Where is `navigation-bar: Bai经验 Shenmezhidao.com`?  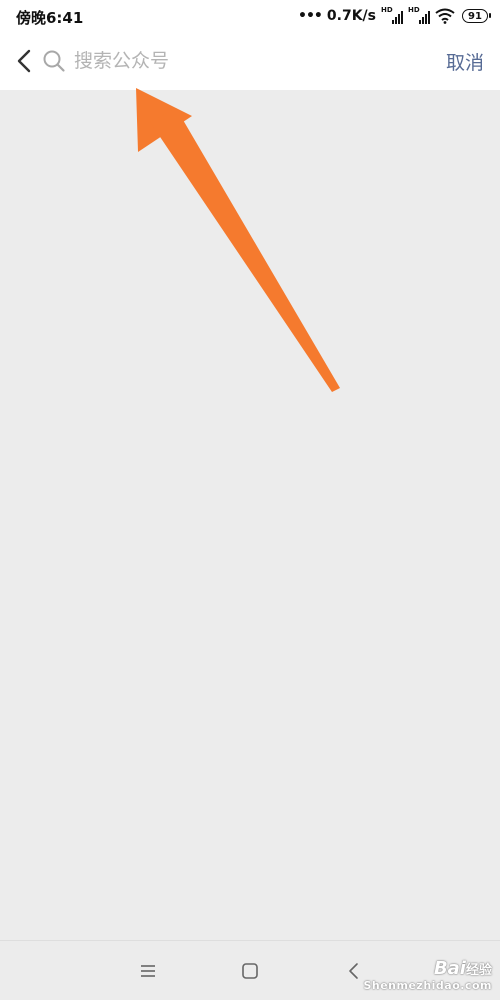 navigation-bar: Bai经验 Shenmezhidao.com is located at coordinates (250, 970).